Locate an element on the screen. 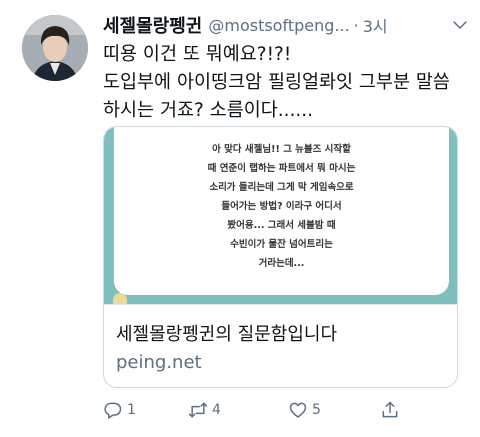 The image size is (480, 437). action-bar: 1 4 5 is located at coordinates (253, 410).